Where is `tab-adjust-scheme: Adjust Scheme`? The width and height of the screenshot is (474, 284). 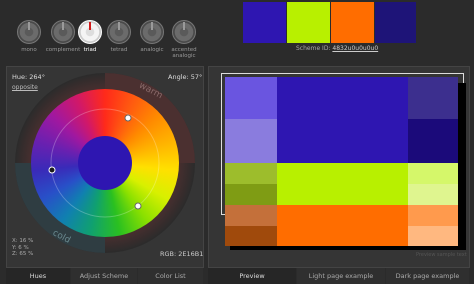
tab-adjust-scheme: Adjust Scheme is located at coordinates (104, 275).